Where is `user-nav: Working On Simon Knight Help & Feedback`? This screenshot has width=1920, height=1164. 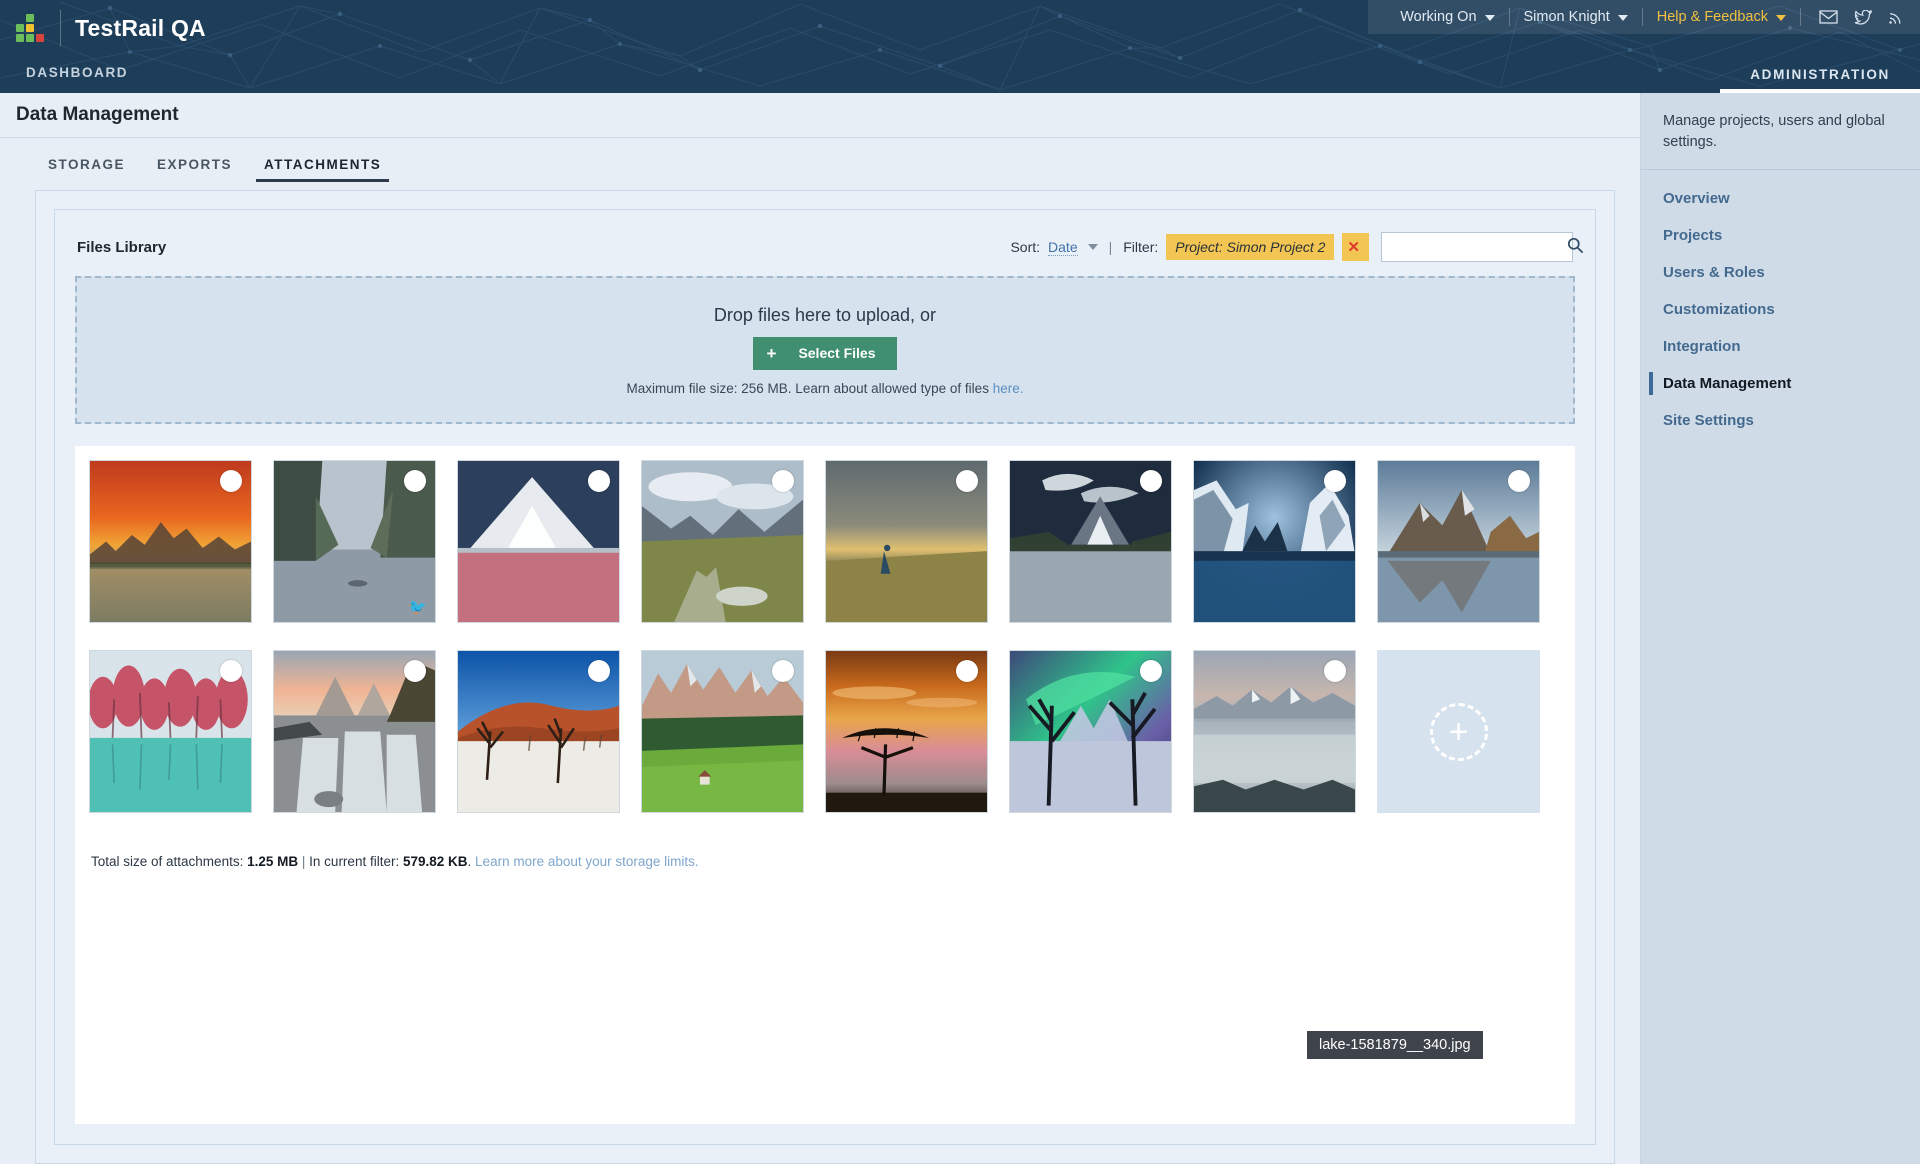
user-nav: Working On Simon Knight Help & Feedback is located at coordinates (1644, 17).